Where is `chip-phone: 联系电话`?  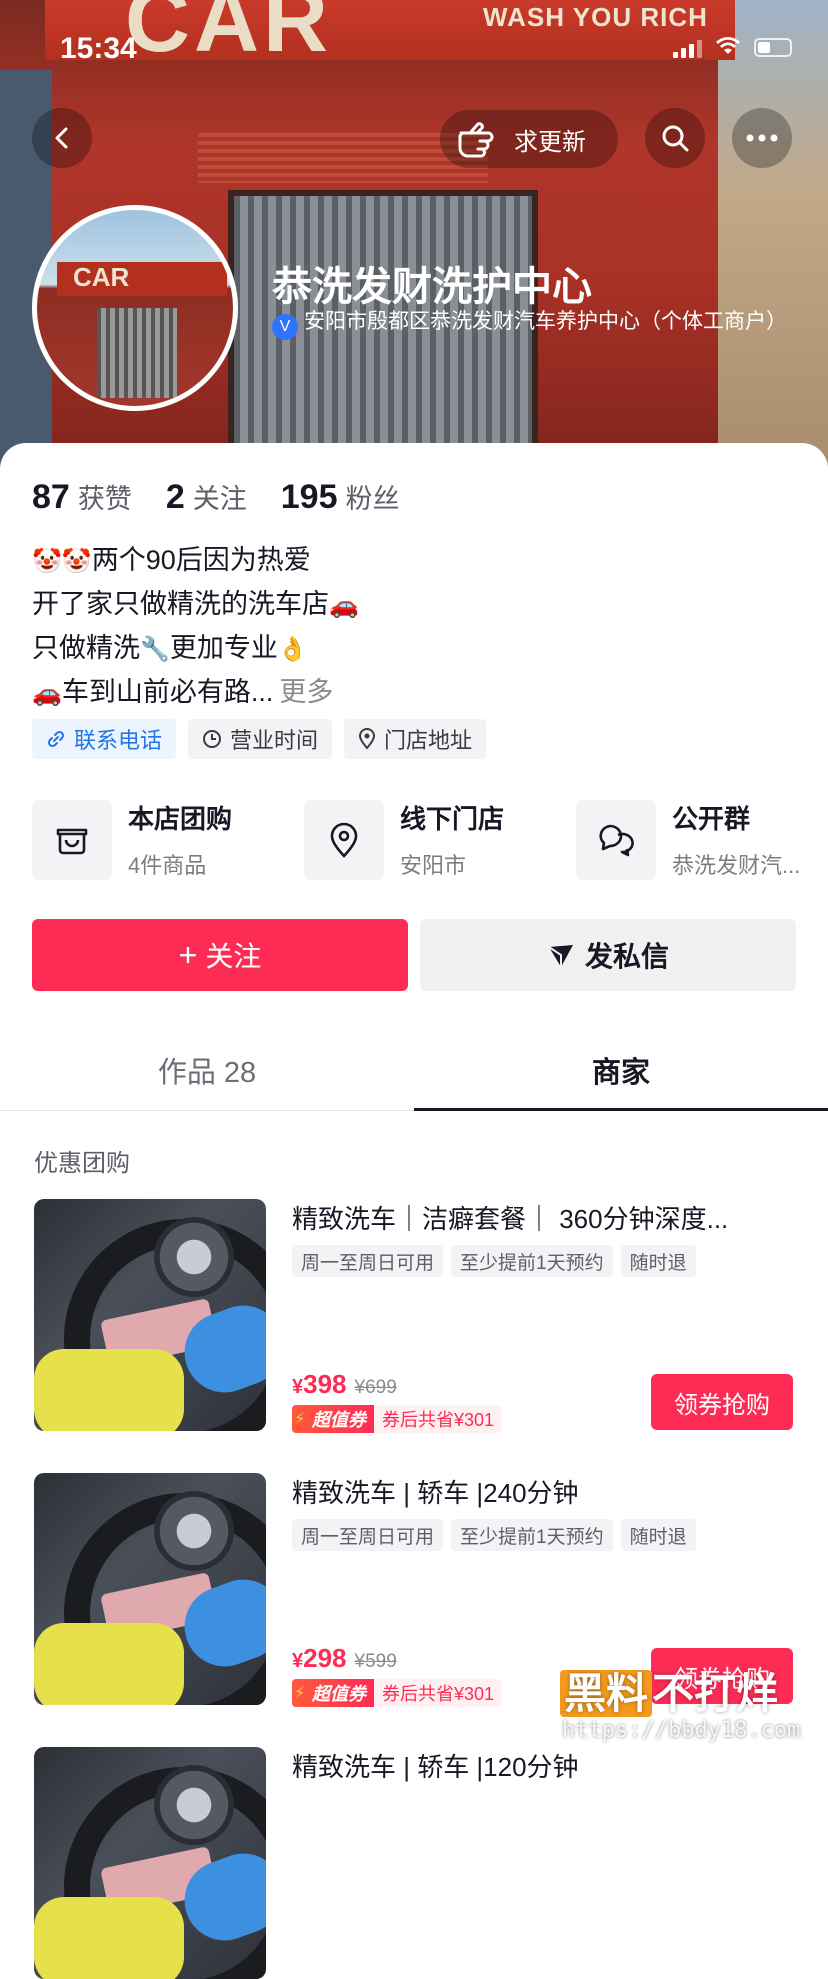 chip-phone: 联系电话 is located at coordinates (104, 739).